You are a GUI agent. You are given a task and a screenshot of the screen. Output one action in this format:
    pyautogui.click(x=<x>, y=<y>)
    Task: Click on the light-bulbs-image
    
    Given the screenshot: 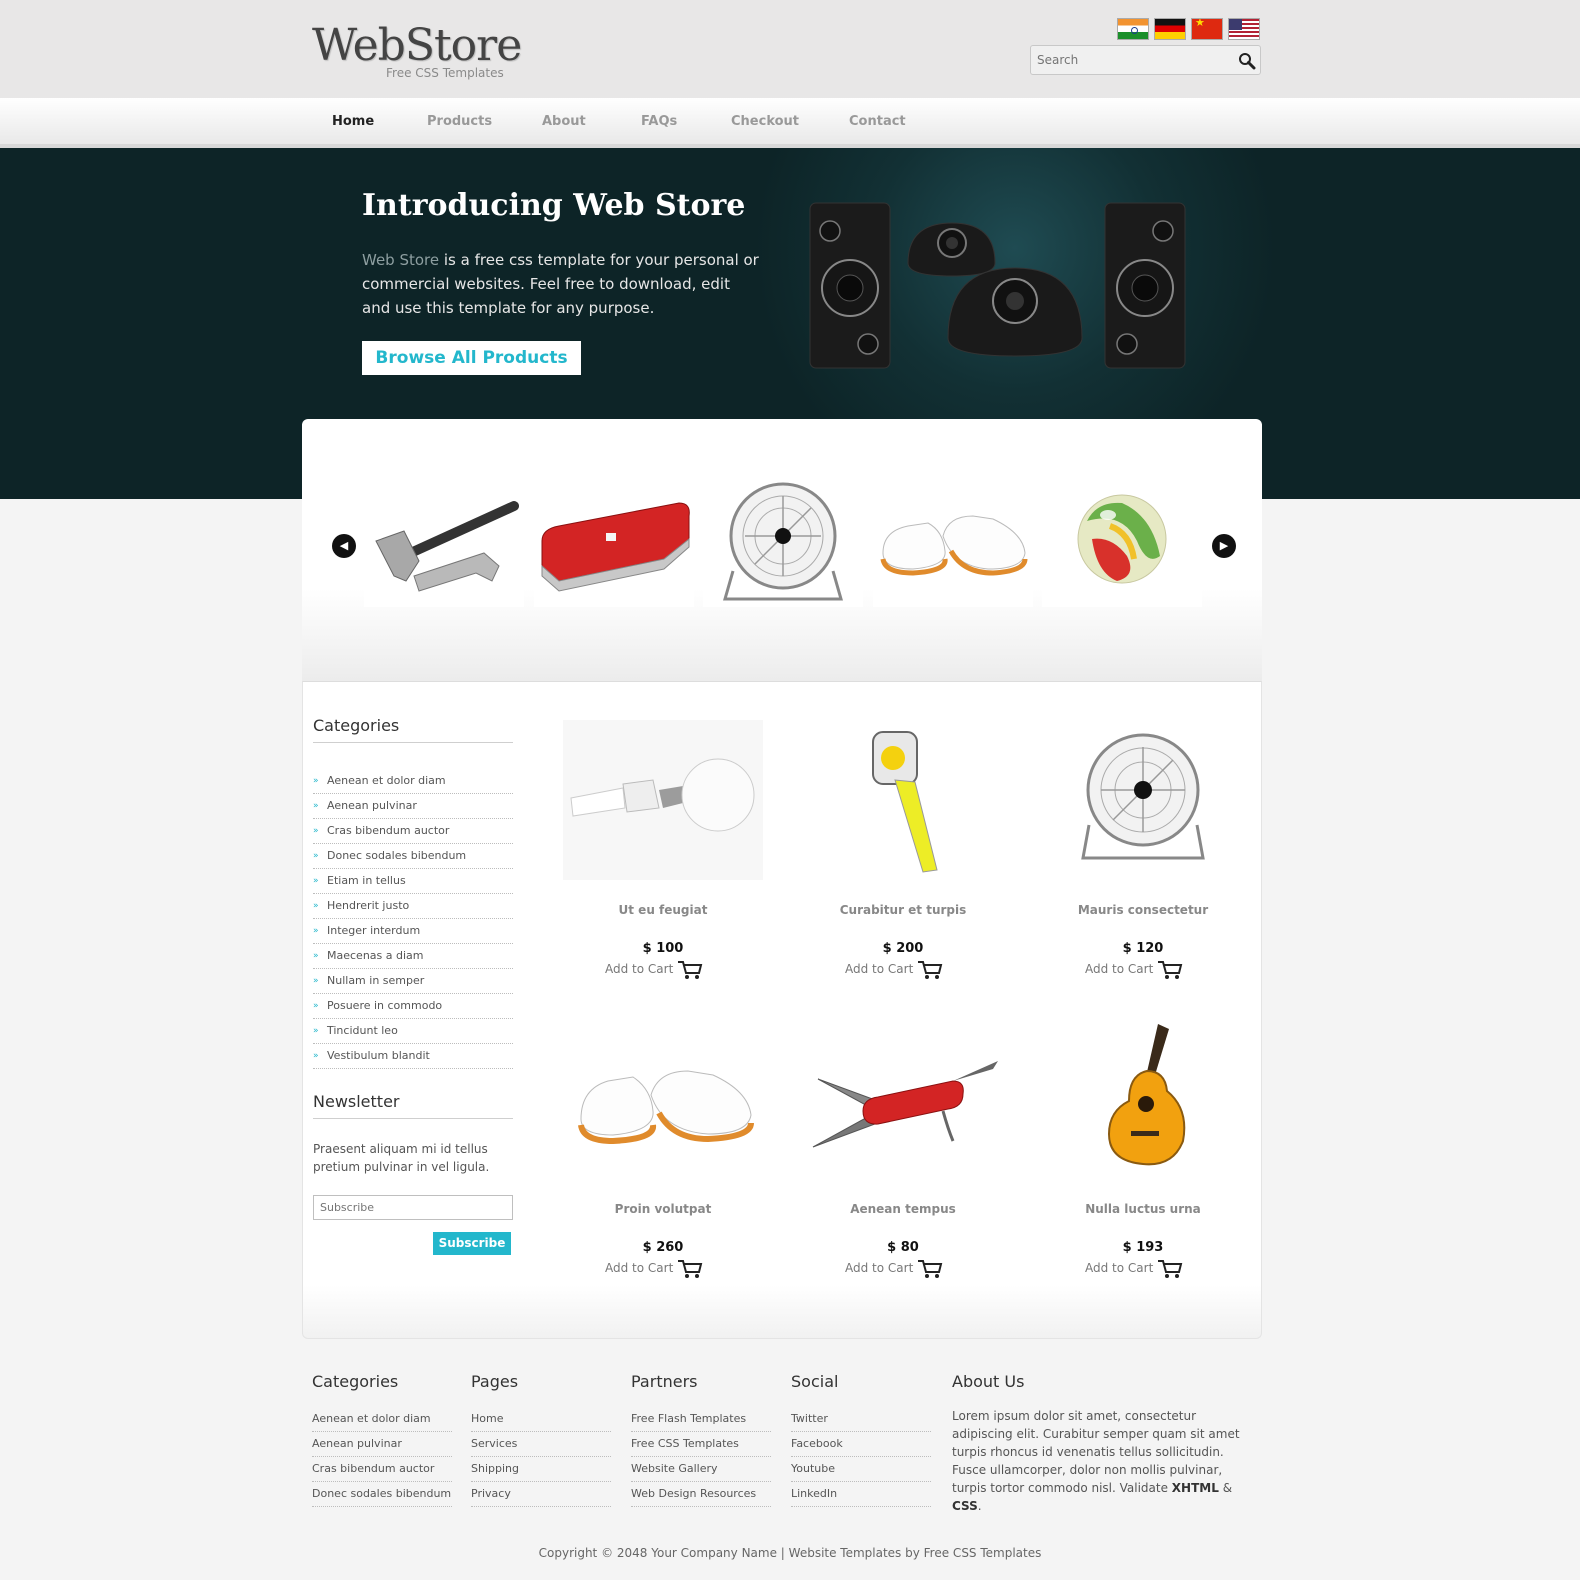 What is the action you would take?
    pyautogui.click(x=663, y=800)
    